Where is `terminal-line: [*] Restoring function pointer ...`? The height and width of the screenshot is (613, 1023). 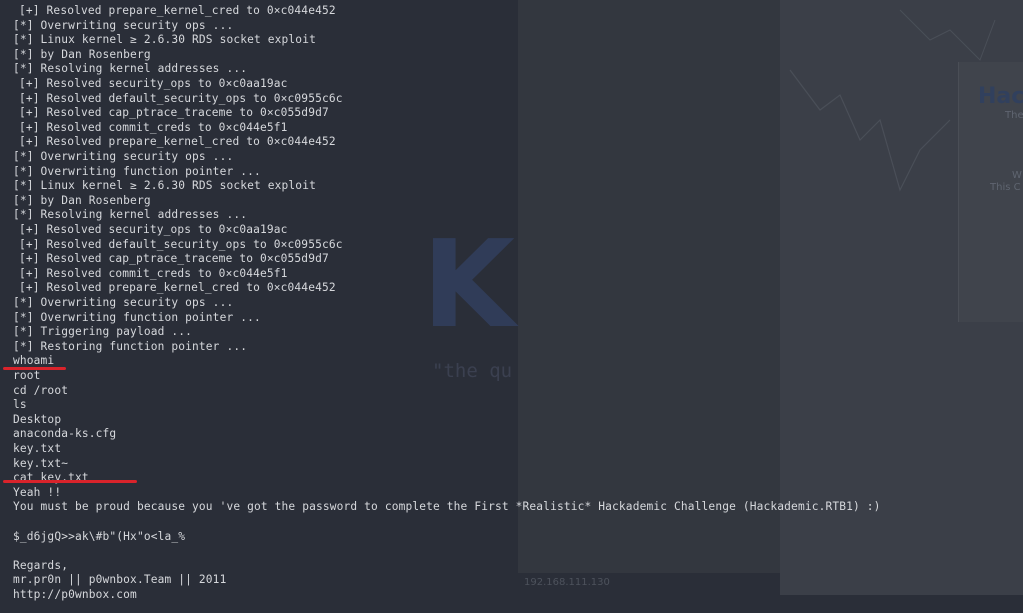
terminal-line: [*] Restoring function pointer ... is located at coordinates (130, 346).